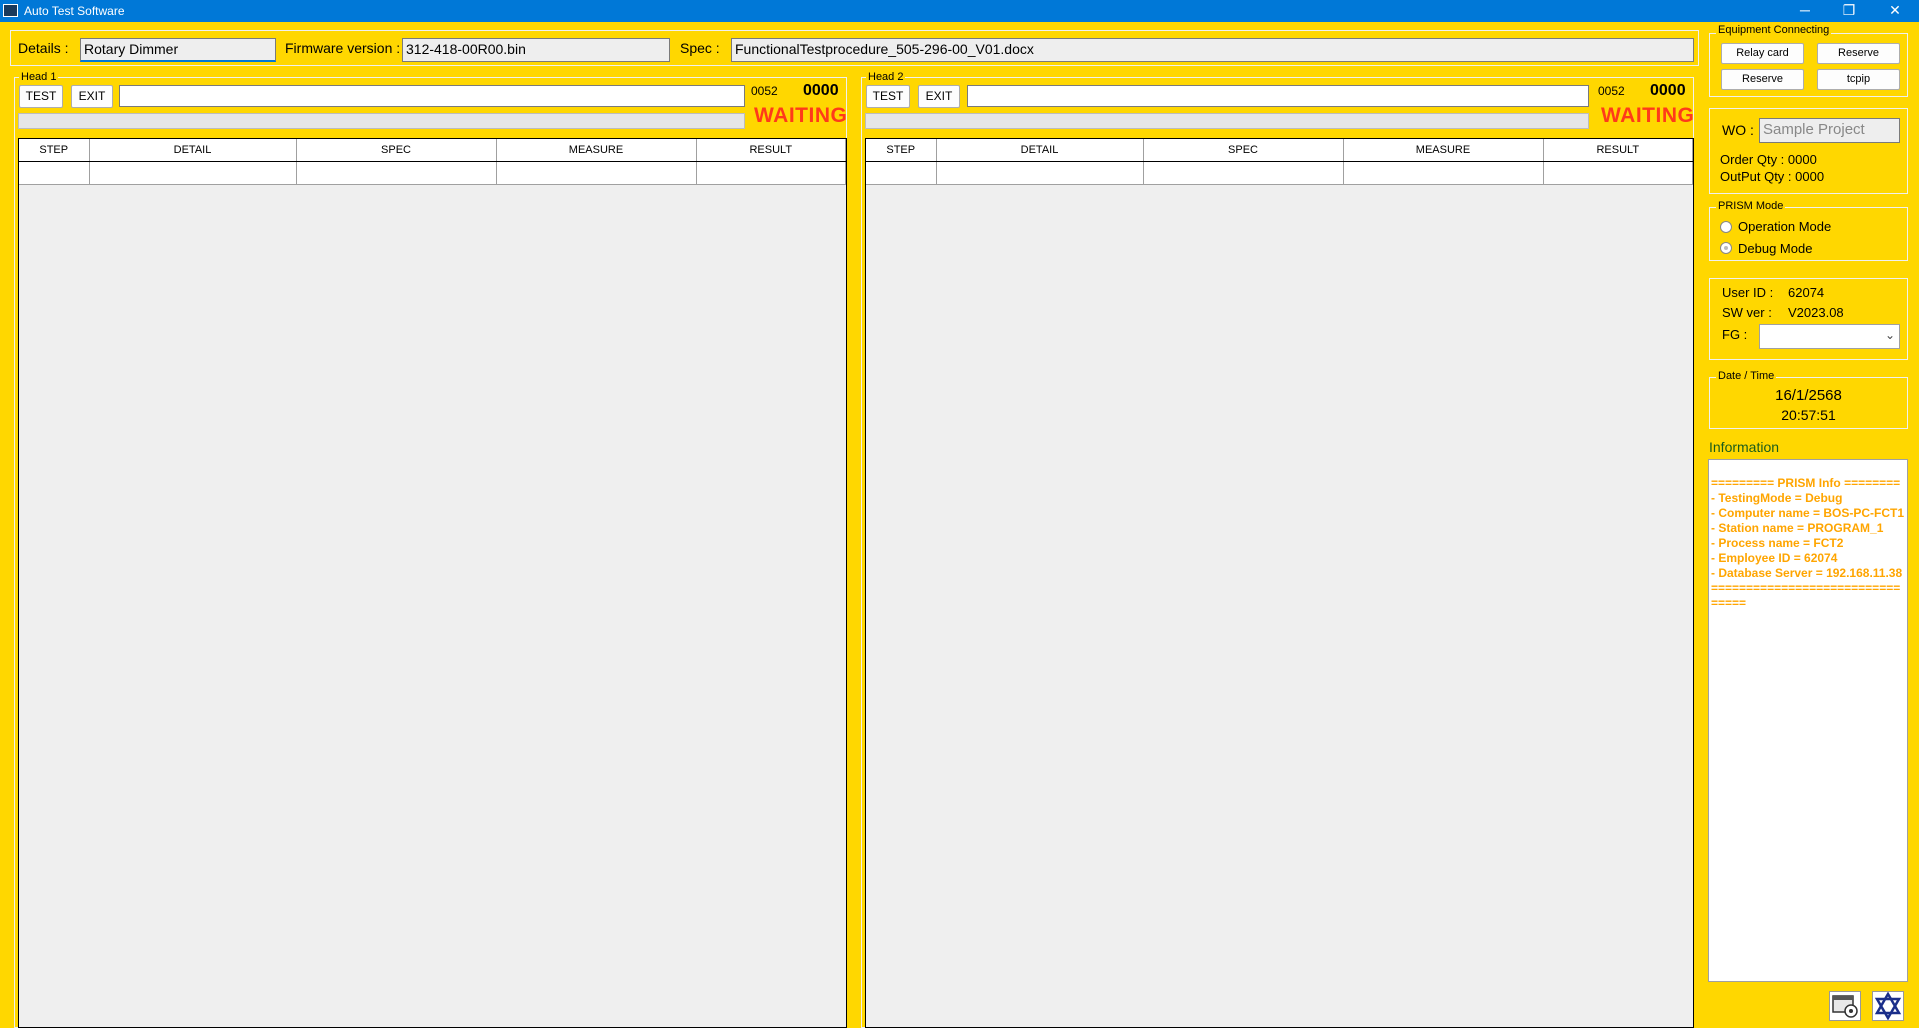 The width and height of the screenshot is (1919, 1028). Describe the element at coordinates (1611, 91) in the screenshot. I see `head2-code: 0052` at that location.